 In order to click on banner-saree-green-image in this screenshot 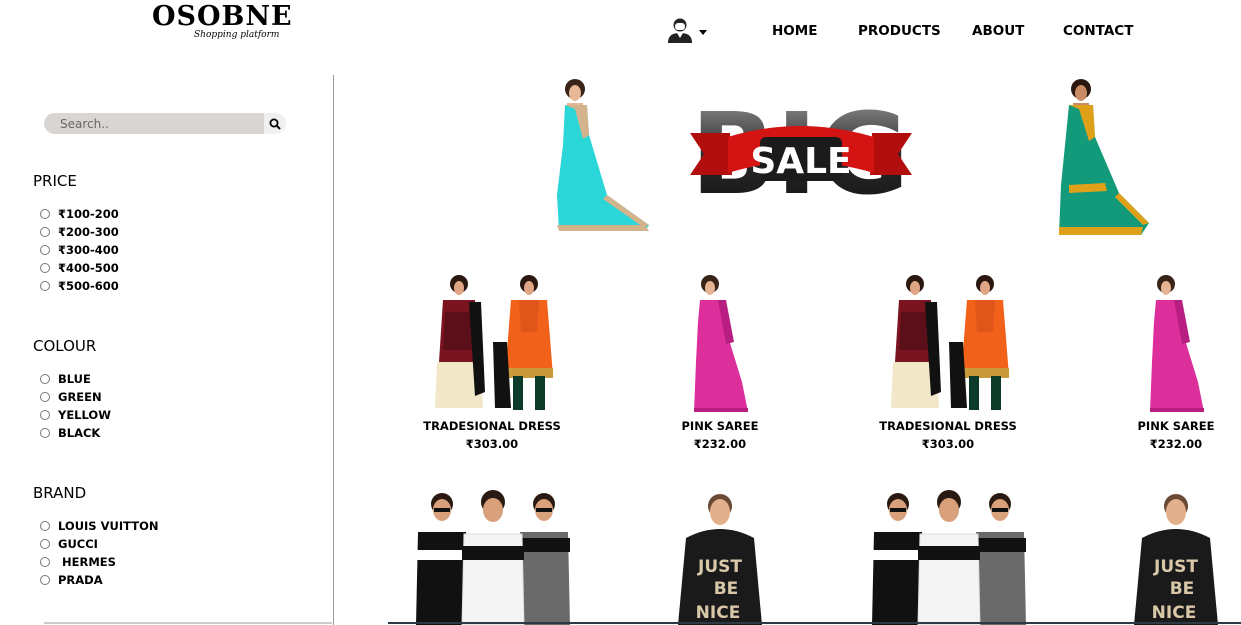, I will do `click(1104, 157)`.